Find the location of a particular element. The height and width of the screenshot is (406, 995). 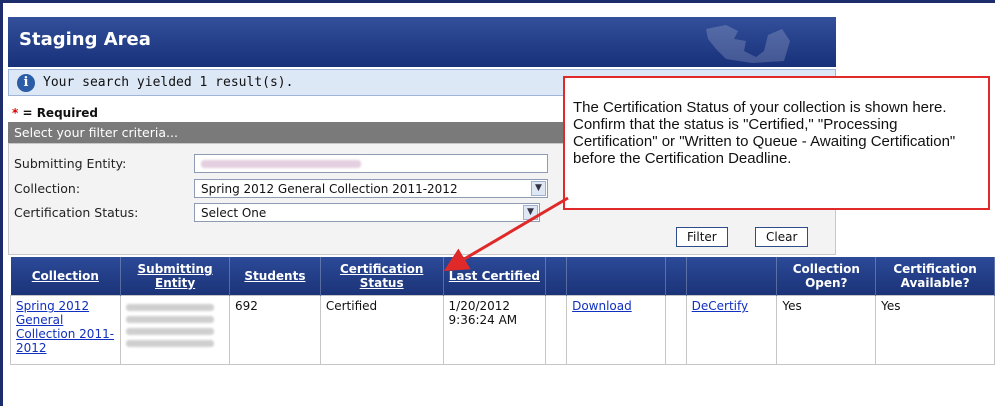

collection-link: Spring 2012 General Collection 2011-2012 is located at coordinates (65, 327).